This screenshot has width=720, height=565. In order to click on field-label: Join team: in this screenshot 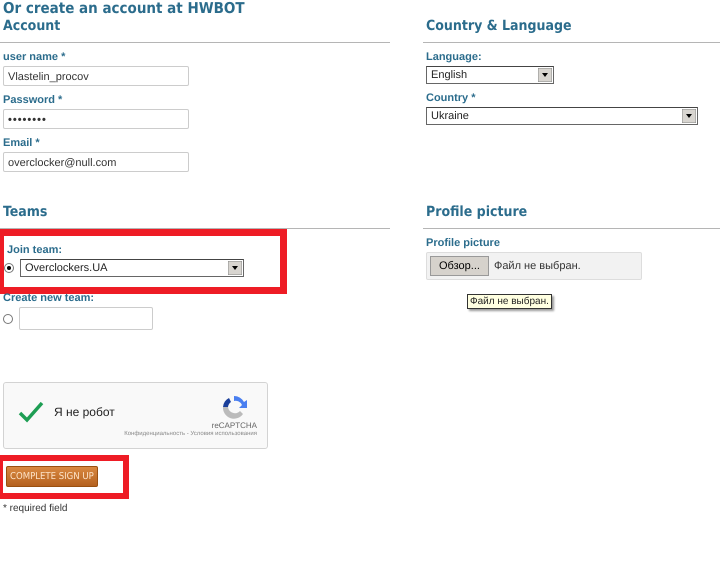, I will do `click(35, 250)`.